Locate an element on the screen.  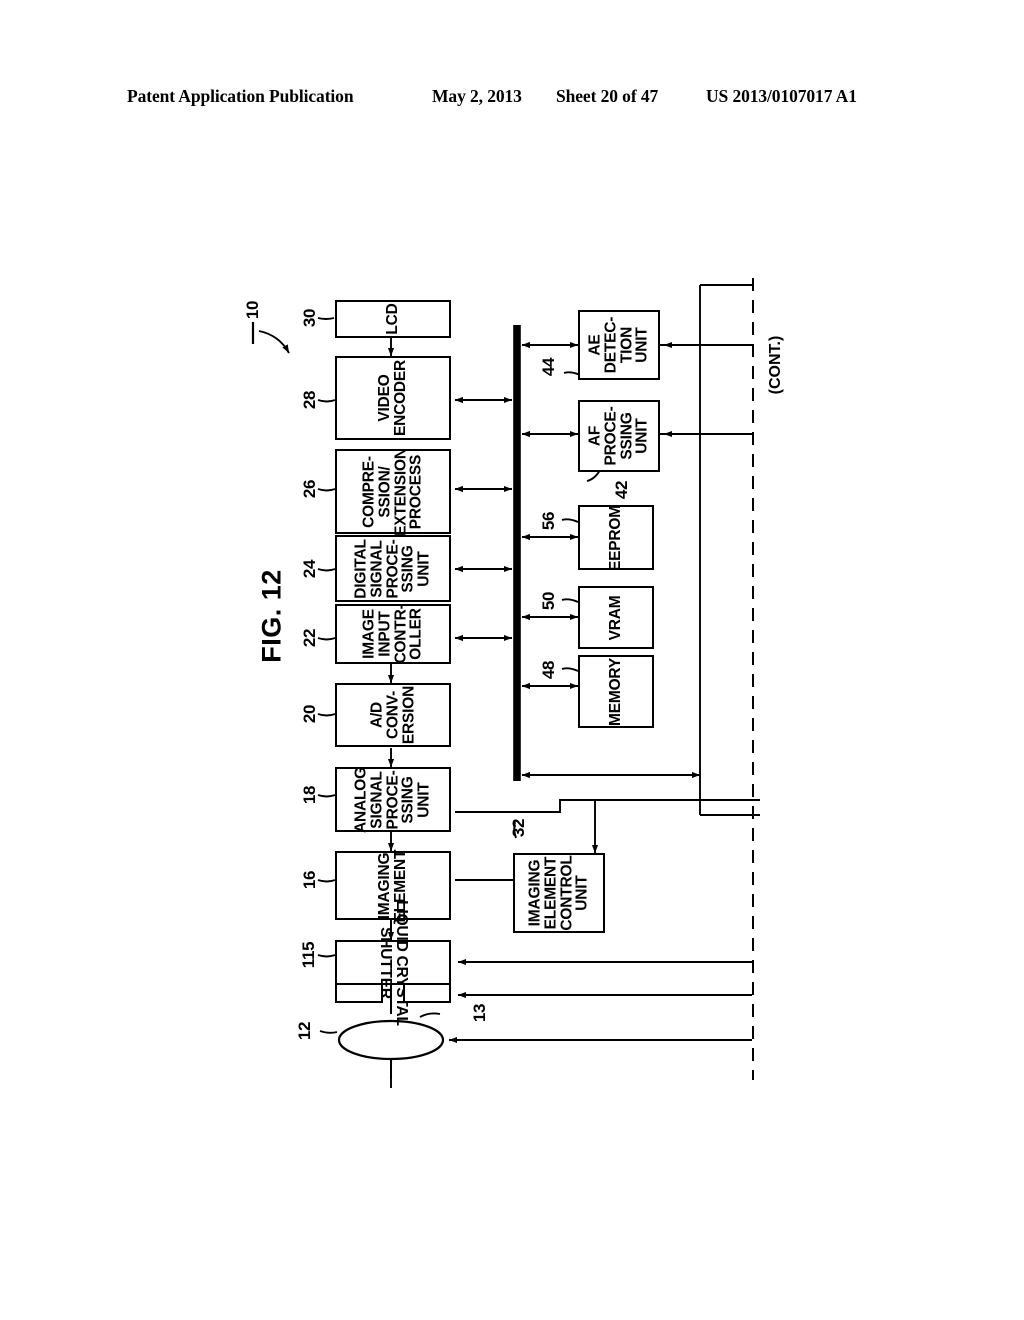
block-lcd: LCD is located at coordinates (393, 319).